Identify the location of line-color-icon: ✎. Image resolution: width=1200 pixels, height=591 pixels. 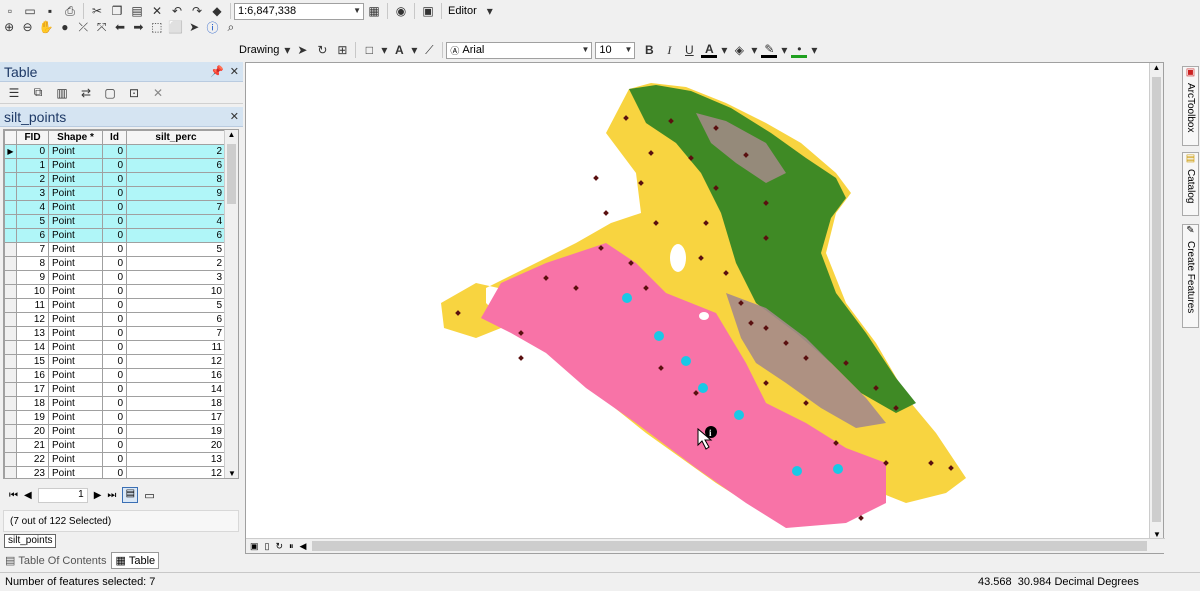
(769, 50).